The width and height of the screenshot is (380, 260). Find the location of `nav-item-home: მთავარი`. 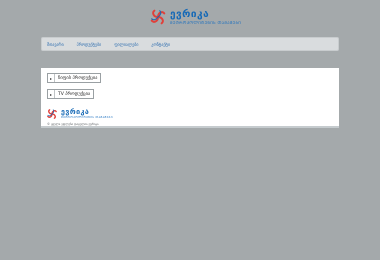

nav-item-home: მთავარი is located at coordinates (55, 44).